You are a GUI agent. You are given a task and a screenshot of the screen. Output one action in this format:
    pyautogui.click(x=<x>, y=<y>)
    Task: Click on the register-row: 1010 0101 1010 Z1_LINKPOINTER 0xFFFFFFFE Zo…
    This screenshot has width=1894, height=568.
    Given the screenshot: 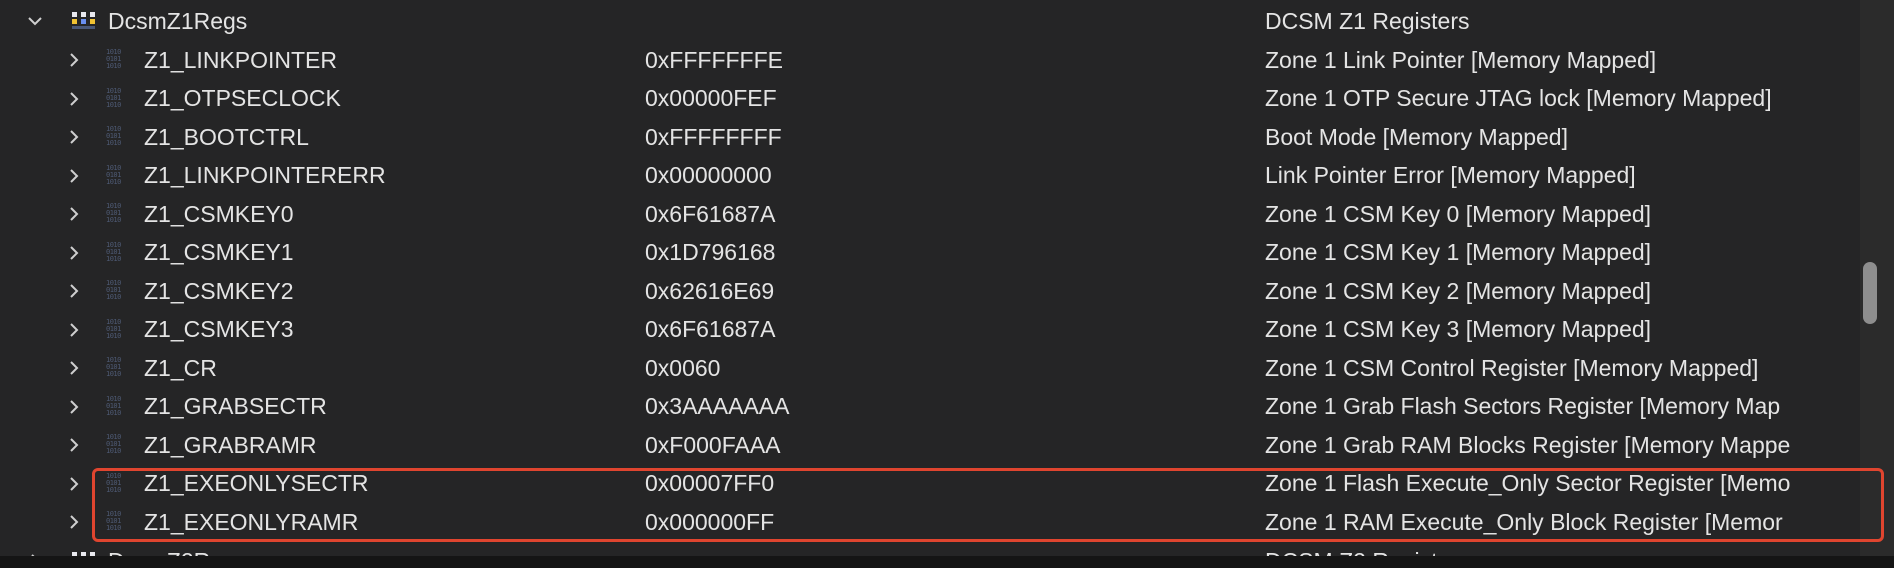 What is the action you would take?
    pyautogui.click(x=930, y=60)
    